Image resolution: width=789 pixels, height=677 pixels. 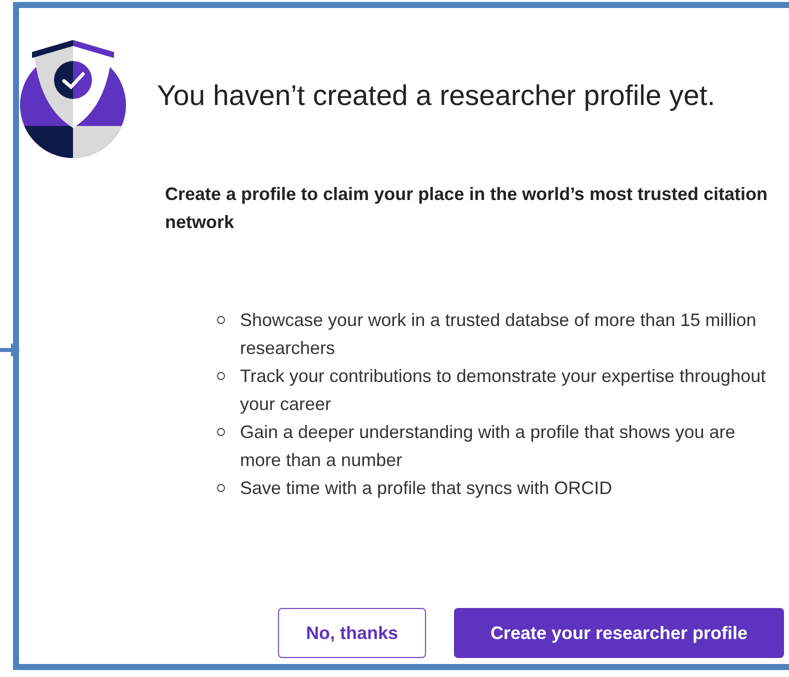 I want to click on benefit-text: Track your contributions to demonstrate your expertise throughout your career, so click(x=503, y=390).